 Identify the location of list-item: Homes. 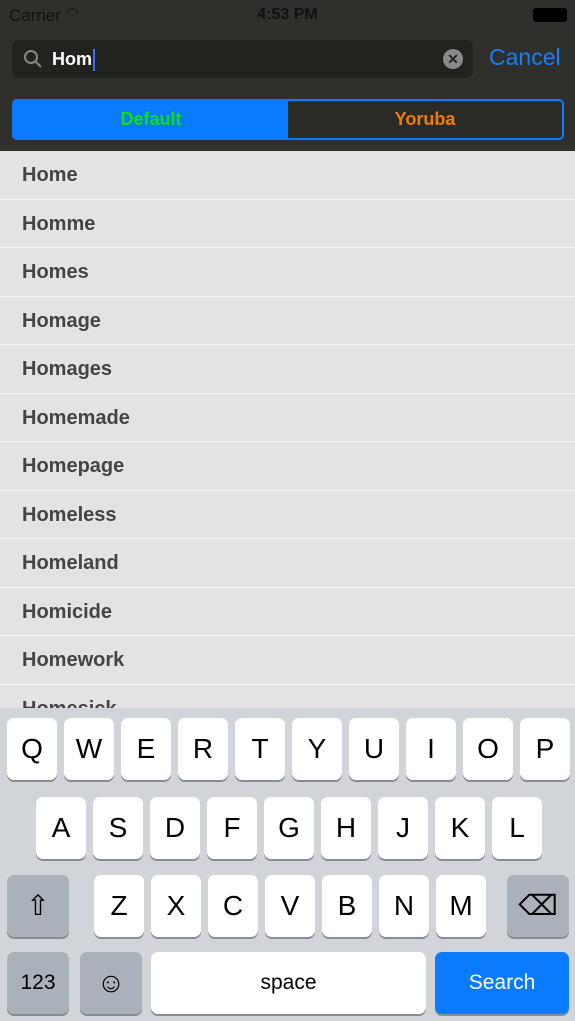
(287, 272).